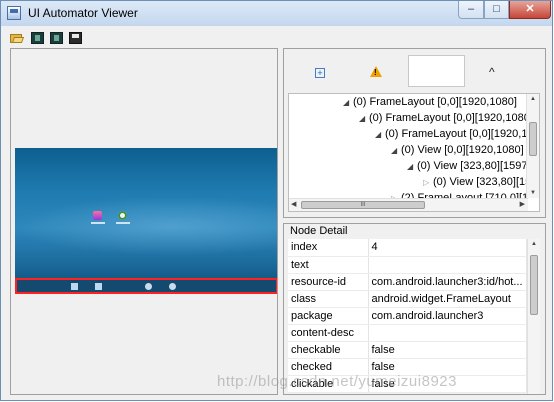 Image resolution: width=554 pixels, height=402 pixels. What do you see at coordinates (457, 150) in the screenshot?
I see `tree-node: ◢ (0) View [0,0][1920,1080]` at bounding box center [457, 150].